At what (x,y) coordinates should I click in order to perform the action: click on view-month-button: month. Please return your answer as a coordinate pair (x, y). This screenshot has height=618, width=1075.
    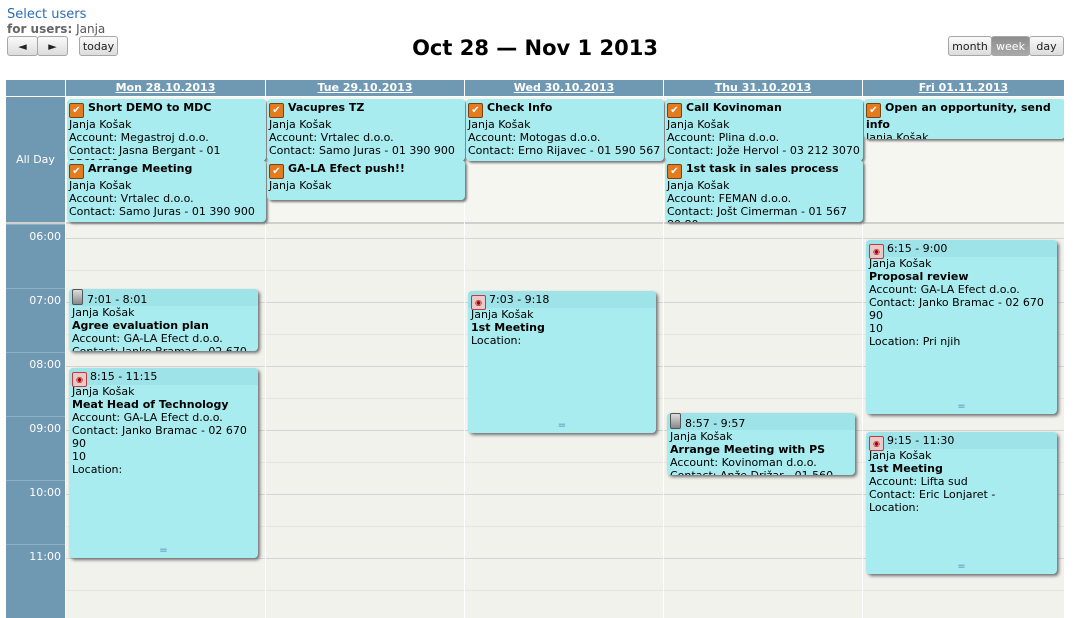
    Looking at the image, I should click on (970, 46).